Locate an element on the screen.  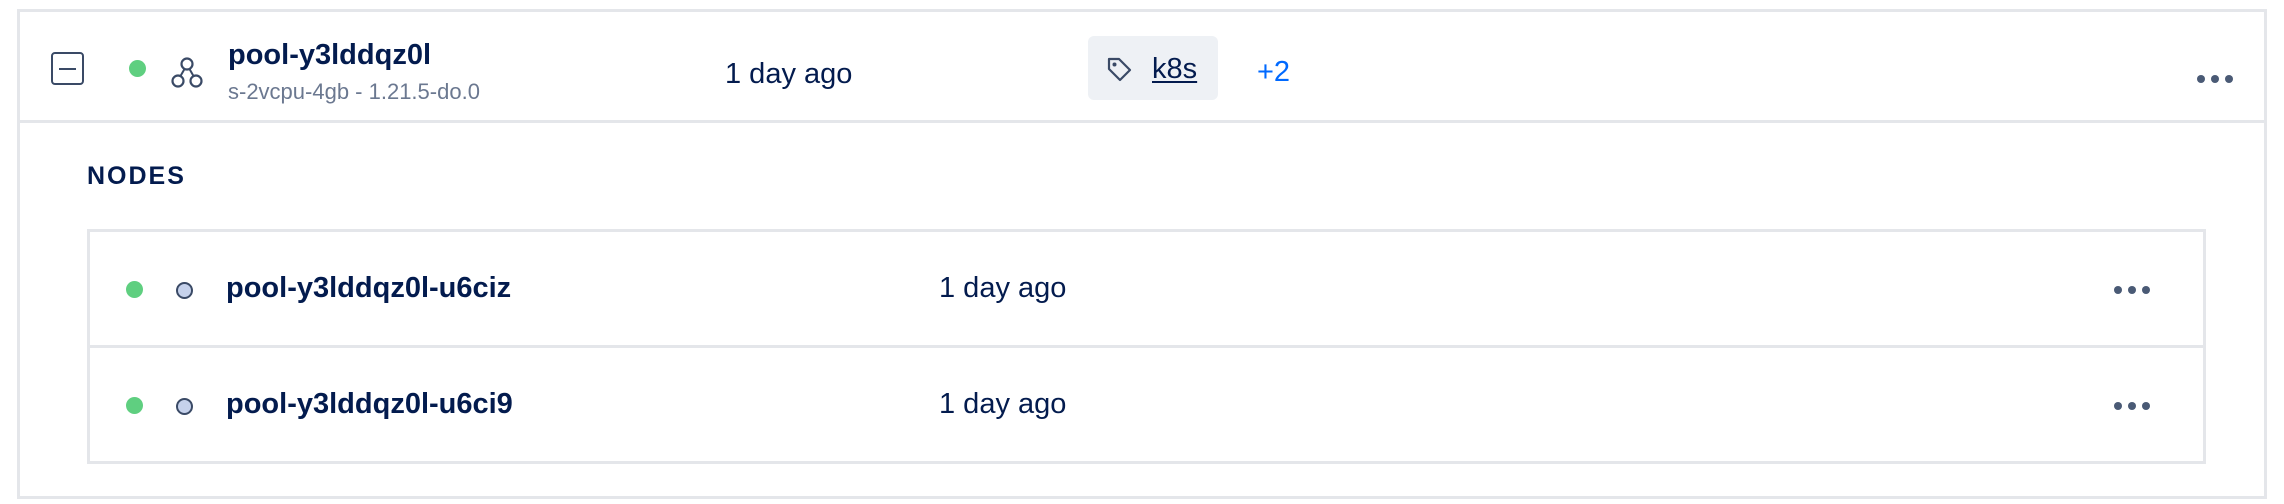
more-tags-link: +2 is located at coordinates (1273, 72).